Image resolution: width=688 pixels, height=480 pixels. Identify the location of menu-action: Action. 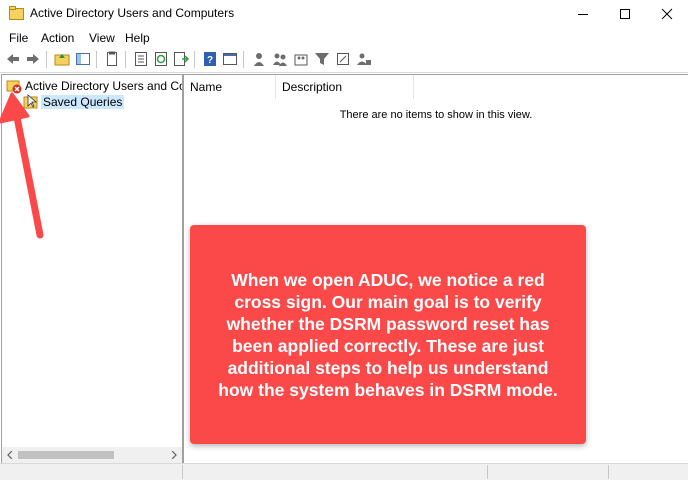
(57, 38).